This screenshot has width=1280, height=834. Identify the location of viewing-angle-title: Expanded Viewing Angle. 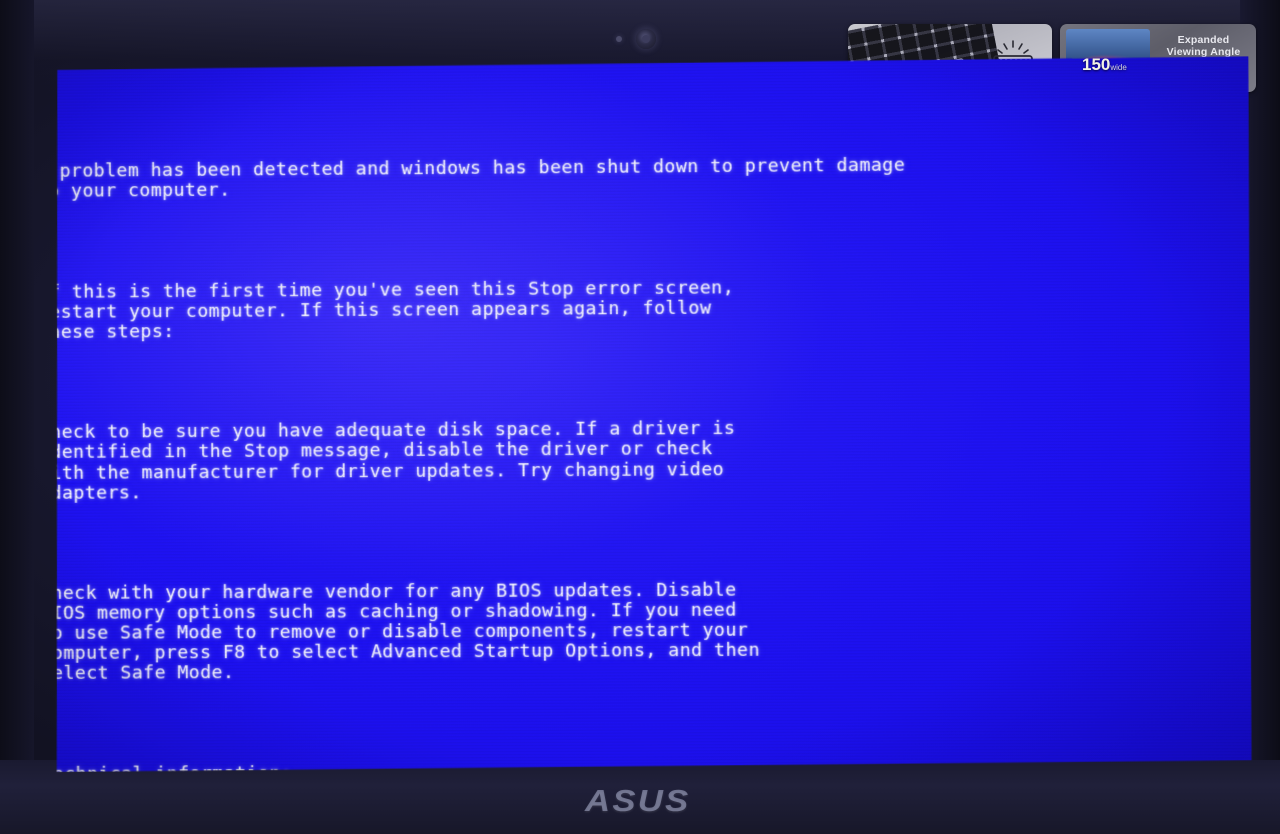
(1203, 46).